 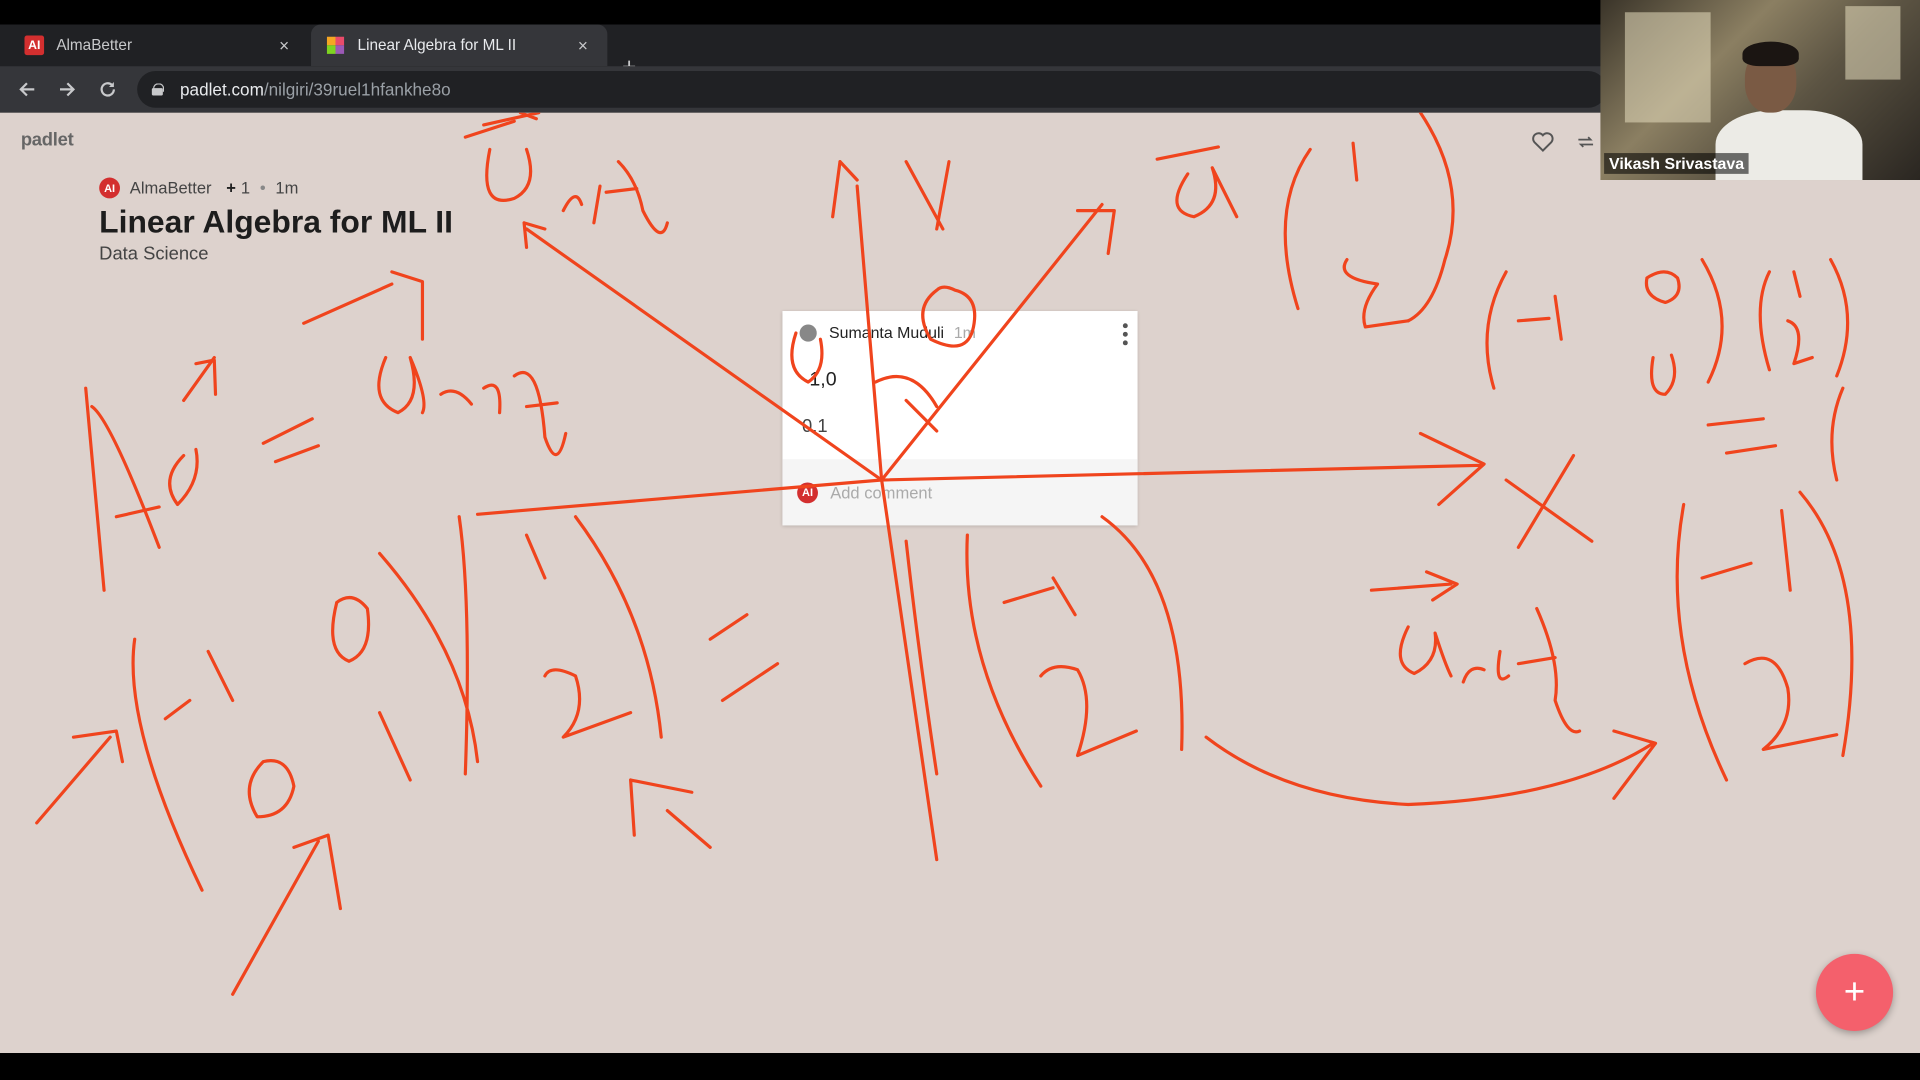 I want to click on post-time: 1m, so click(x=964, y=332).